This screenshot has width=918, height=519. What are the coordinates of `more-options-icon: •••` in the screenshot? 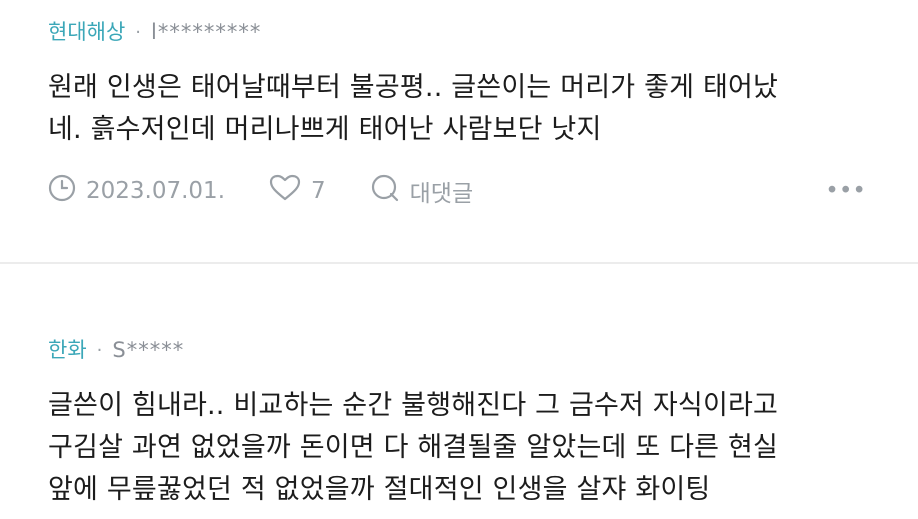 It's located at (845, 191).